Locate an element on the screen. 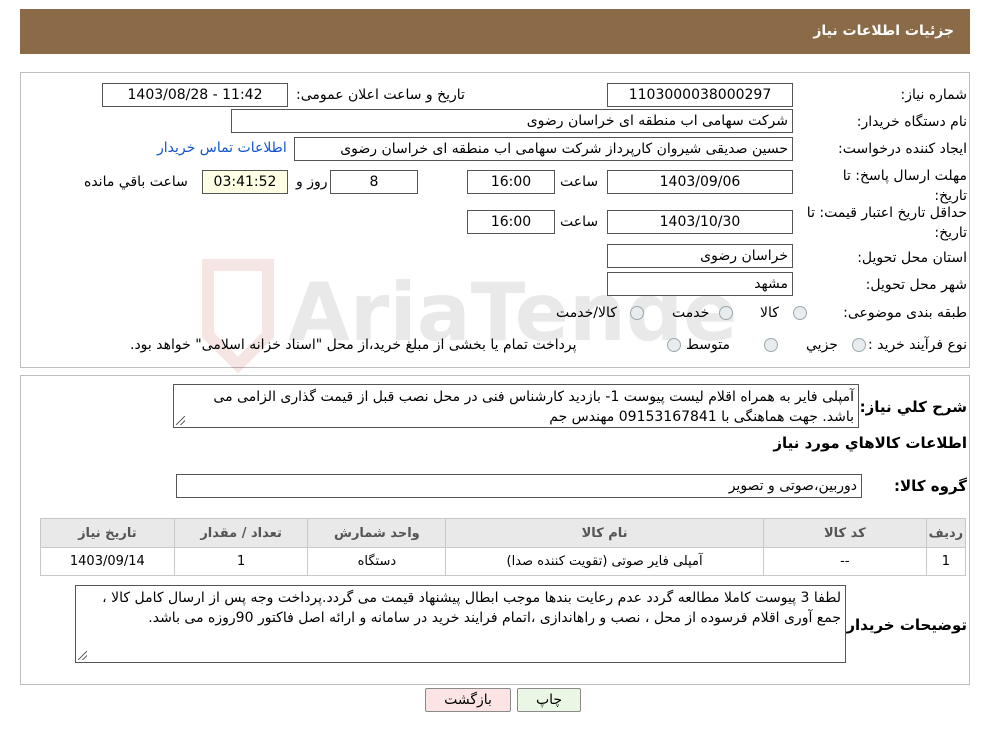 The image size is (985, 733). goods-group-field: دوربین،صوتی و تصویر is located at coordinates (519, 486).